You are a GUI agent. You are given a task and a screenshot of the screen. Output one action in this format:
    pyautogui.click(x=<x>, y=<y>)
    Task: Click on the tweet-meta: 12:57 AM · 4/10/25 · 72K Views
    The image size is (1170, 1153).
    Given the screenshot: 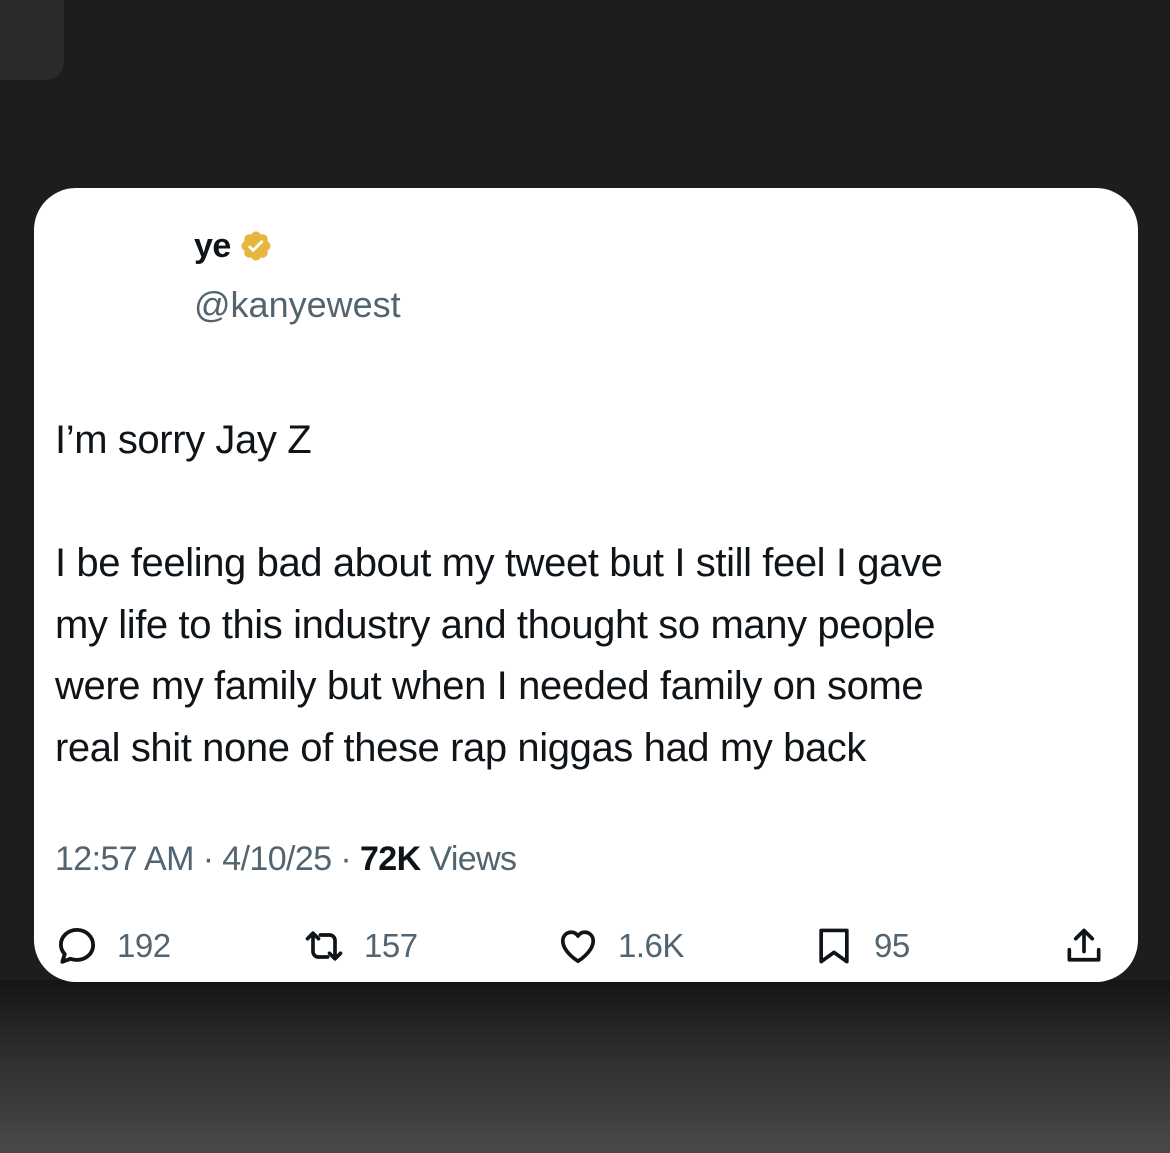 What is the action you would take?
    pyautogui.click(x=286, y=859)
    